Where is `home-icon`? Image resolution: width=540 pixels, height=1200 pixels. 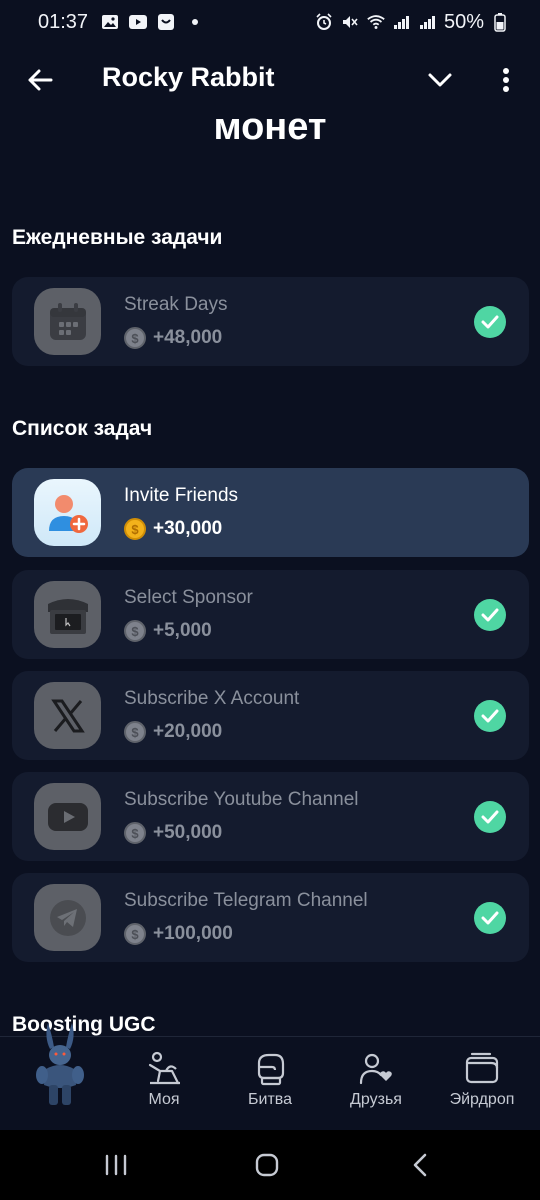
home-icon is located at coordinates (267, 1165).